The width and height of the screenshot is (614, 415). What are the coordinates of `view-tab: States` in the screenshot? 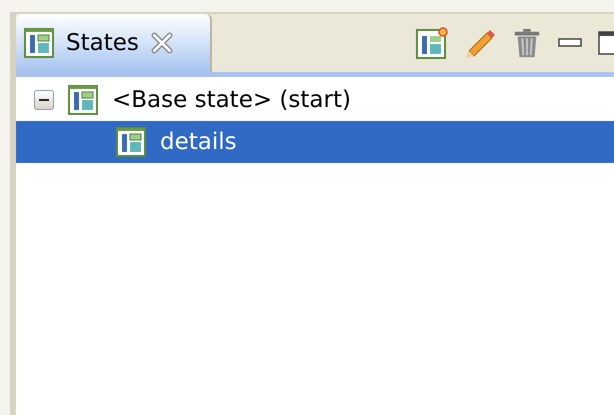 It's located at (114, 43).